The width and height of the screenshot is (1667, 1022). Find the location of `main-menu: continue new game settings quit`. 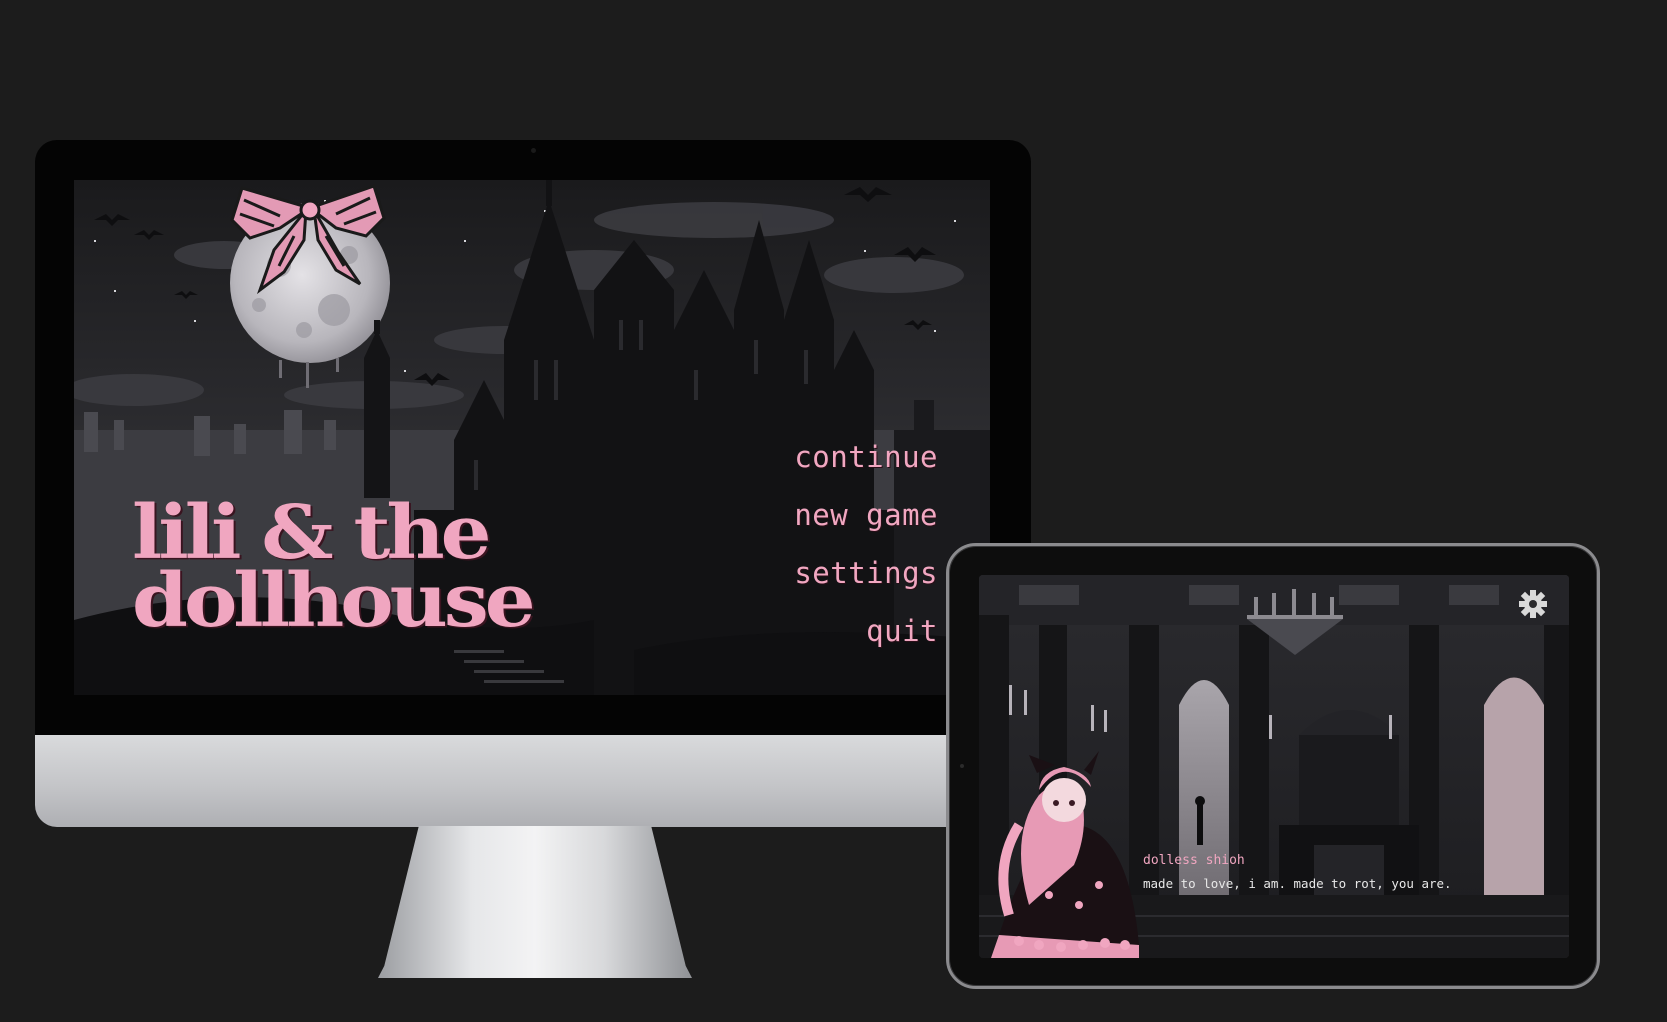

main-menu: continue new game settings quit is located at coordinates (866, 544).